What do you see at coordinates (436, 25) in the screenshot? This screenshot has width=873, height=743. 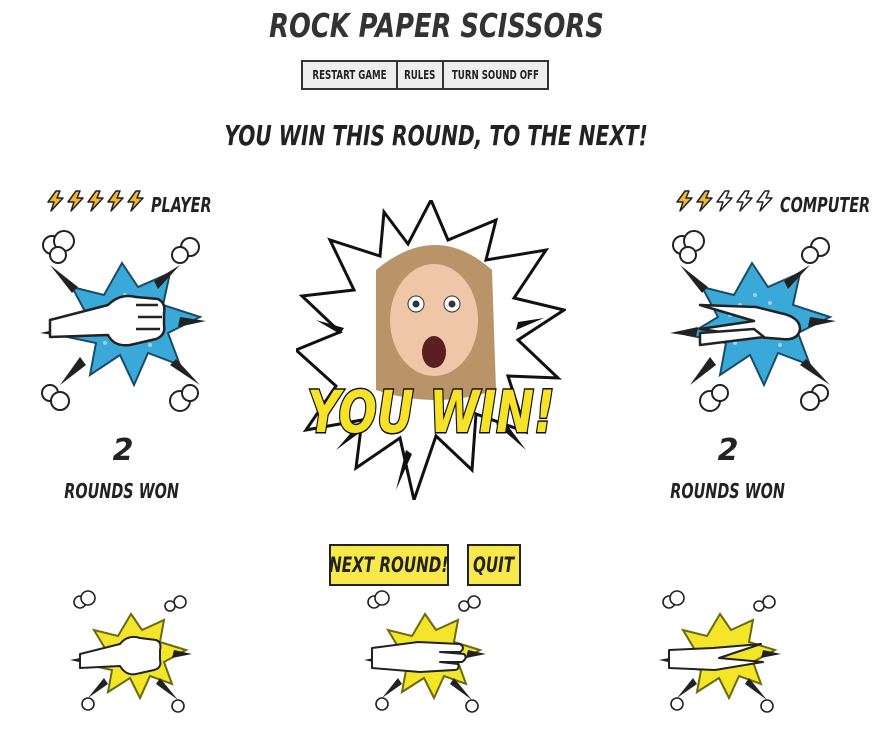 I see `game-title: ROCK PAPER SCISSORS` at bounding box center [436, 25].